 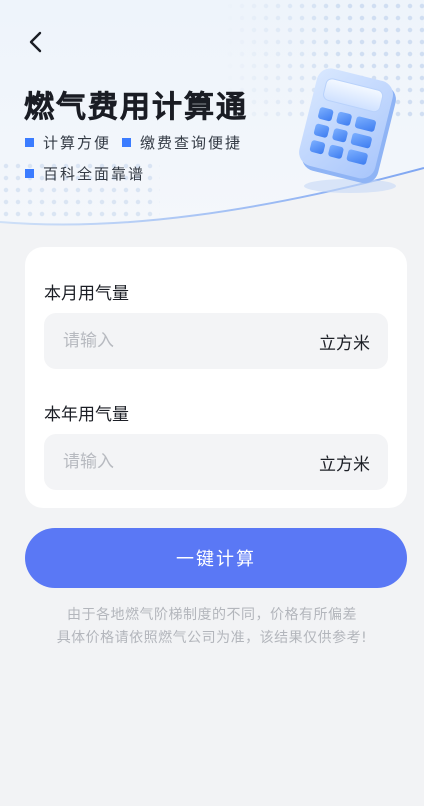 I want to click on disclaimer-line-1: 由于各地燃气阶梯制度的不同，价格有所偏差, so click(x=212, y=615).